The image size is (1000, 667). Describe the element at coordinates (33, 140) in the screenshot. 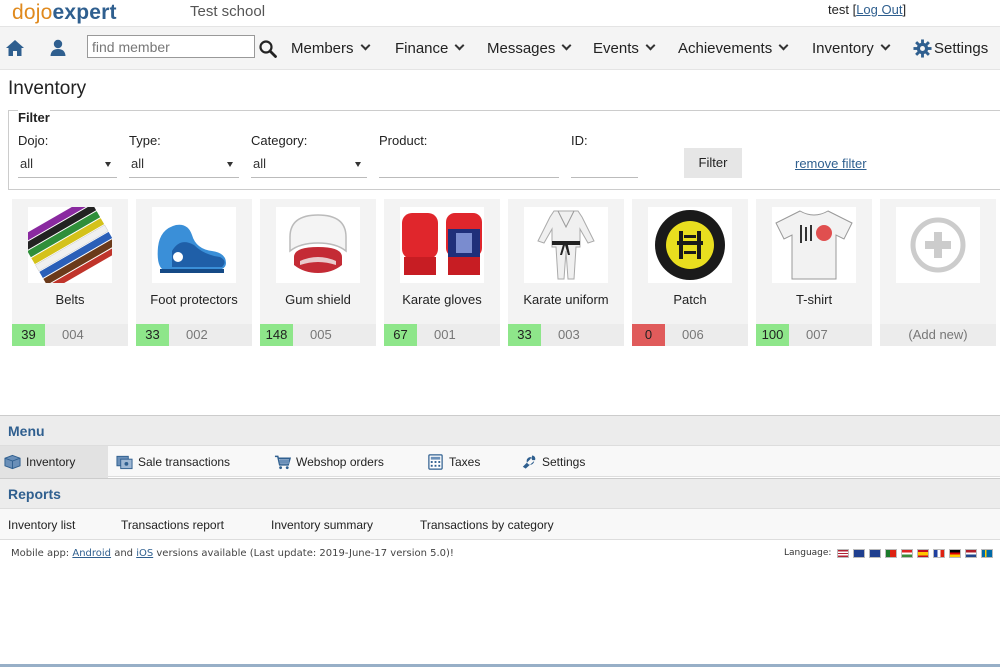

I see `dojo-label: Dojo:` at that location.